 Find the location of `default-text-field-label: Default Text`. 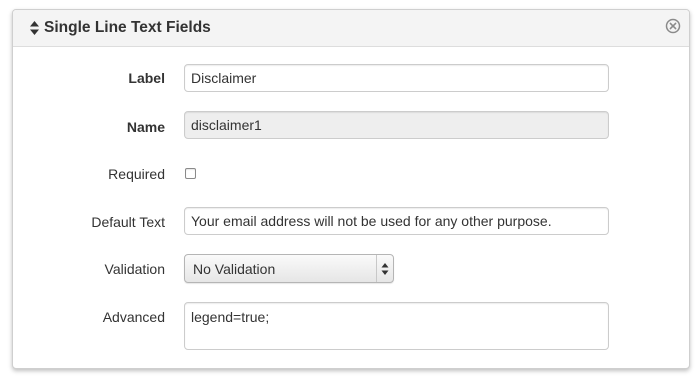

default-text-field-label: Default Text is located at coordinates (128, 222).